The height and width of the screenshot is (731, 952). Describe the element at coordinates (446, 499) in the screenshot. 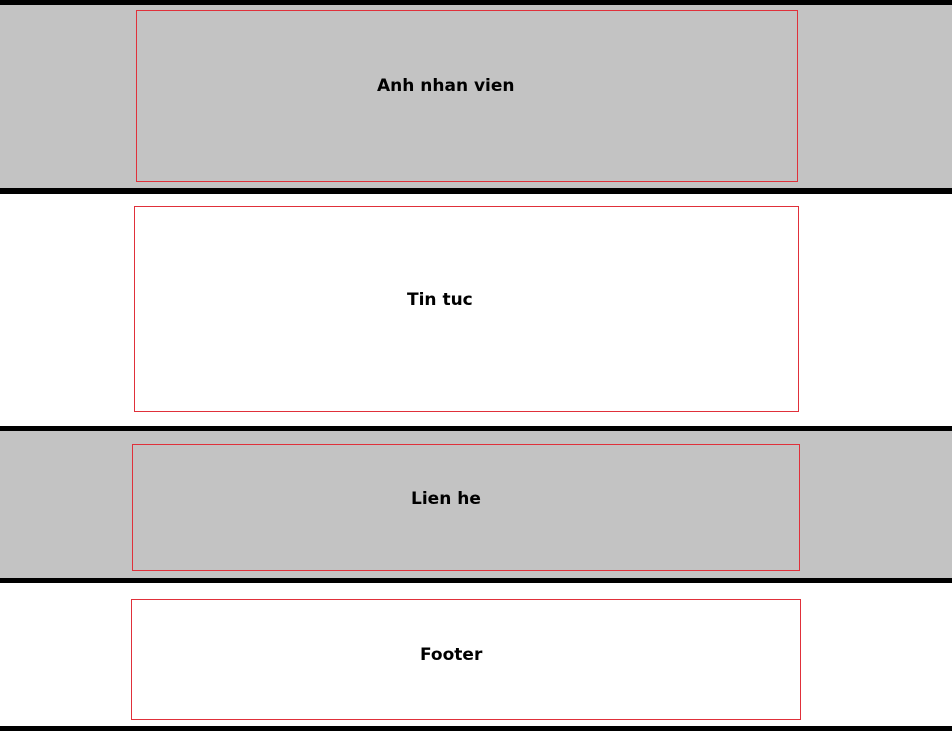

I see `lien-he-label: Lien he` at that location.